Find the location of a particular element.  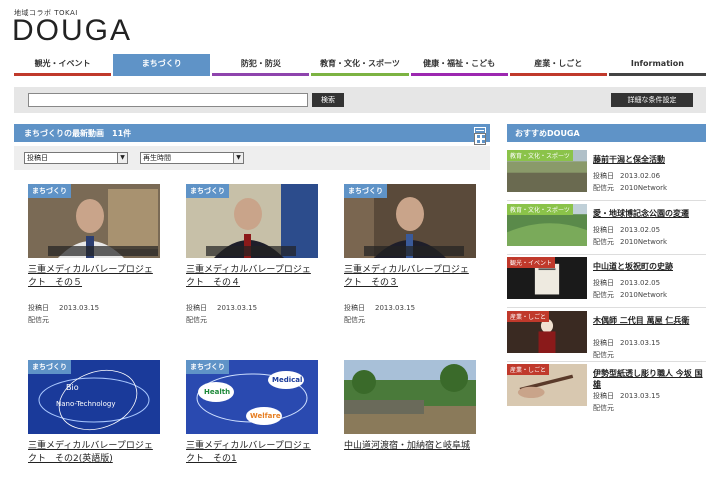

video-thumbnail: Bio Nano-Technology まちづくり is located at coordinates (94, 397).